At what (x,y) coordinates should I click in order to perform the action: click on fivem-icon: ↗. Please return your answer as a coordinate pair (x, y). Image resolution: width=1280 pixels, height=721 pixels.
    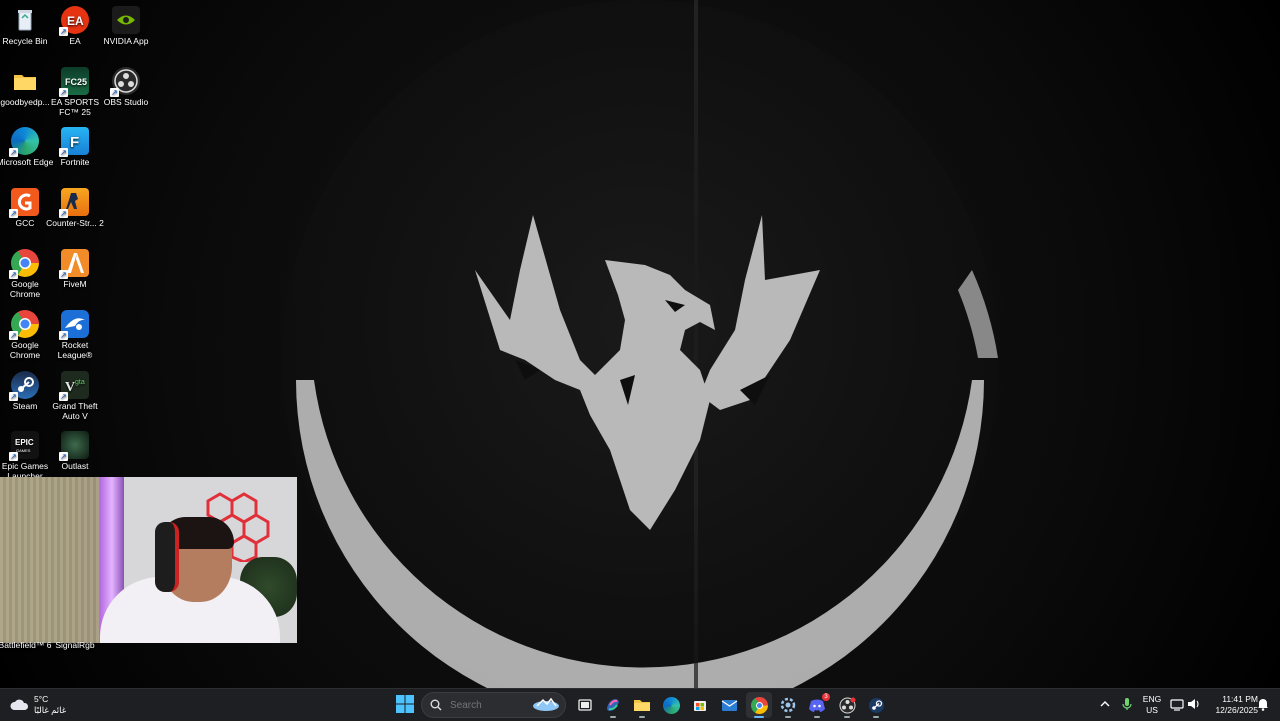
    Looking at the image, I should click on (74, 264).